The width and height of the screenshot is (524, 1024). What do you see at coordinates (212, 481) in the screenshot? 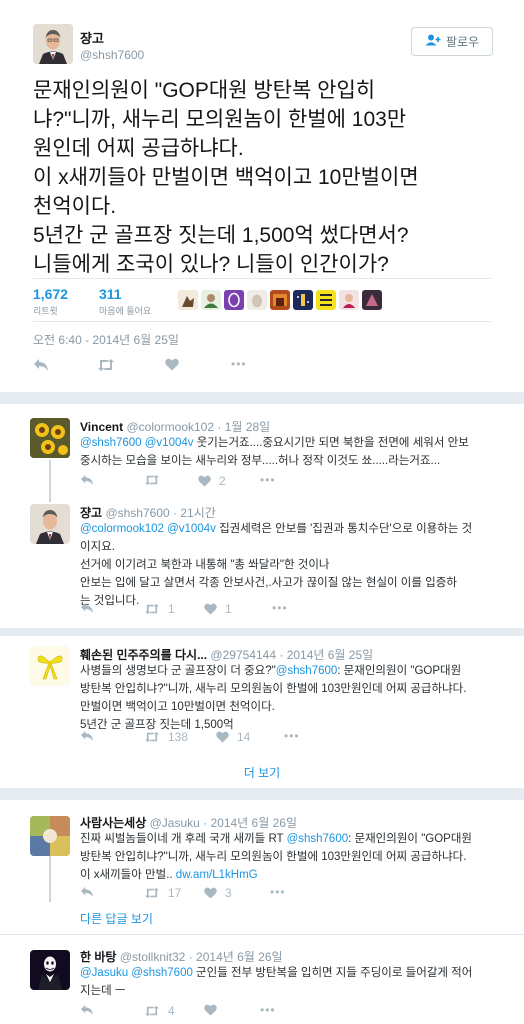
I see `like-button: 2` at bounding box center [212, 481].